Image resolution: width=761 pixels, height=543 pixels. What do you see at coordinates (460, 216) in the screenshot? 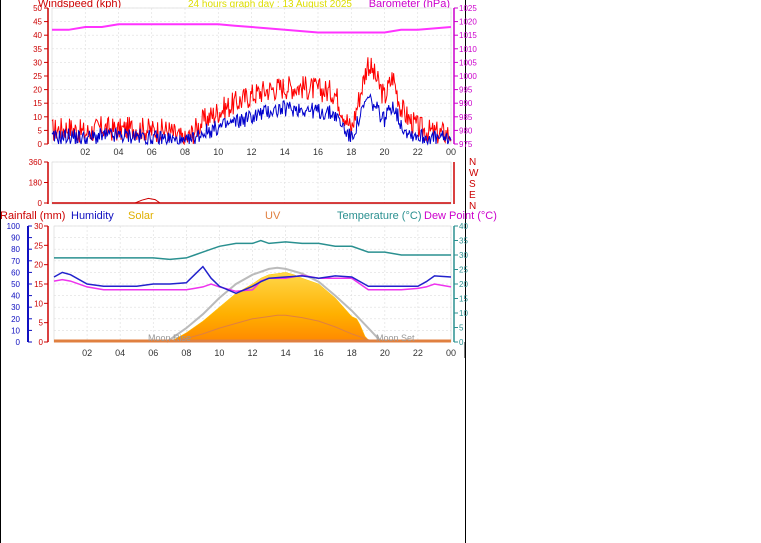
I see `dewpoint-label: Dew Point (°C)` at bounding box center [460, 216].